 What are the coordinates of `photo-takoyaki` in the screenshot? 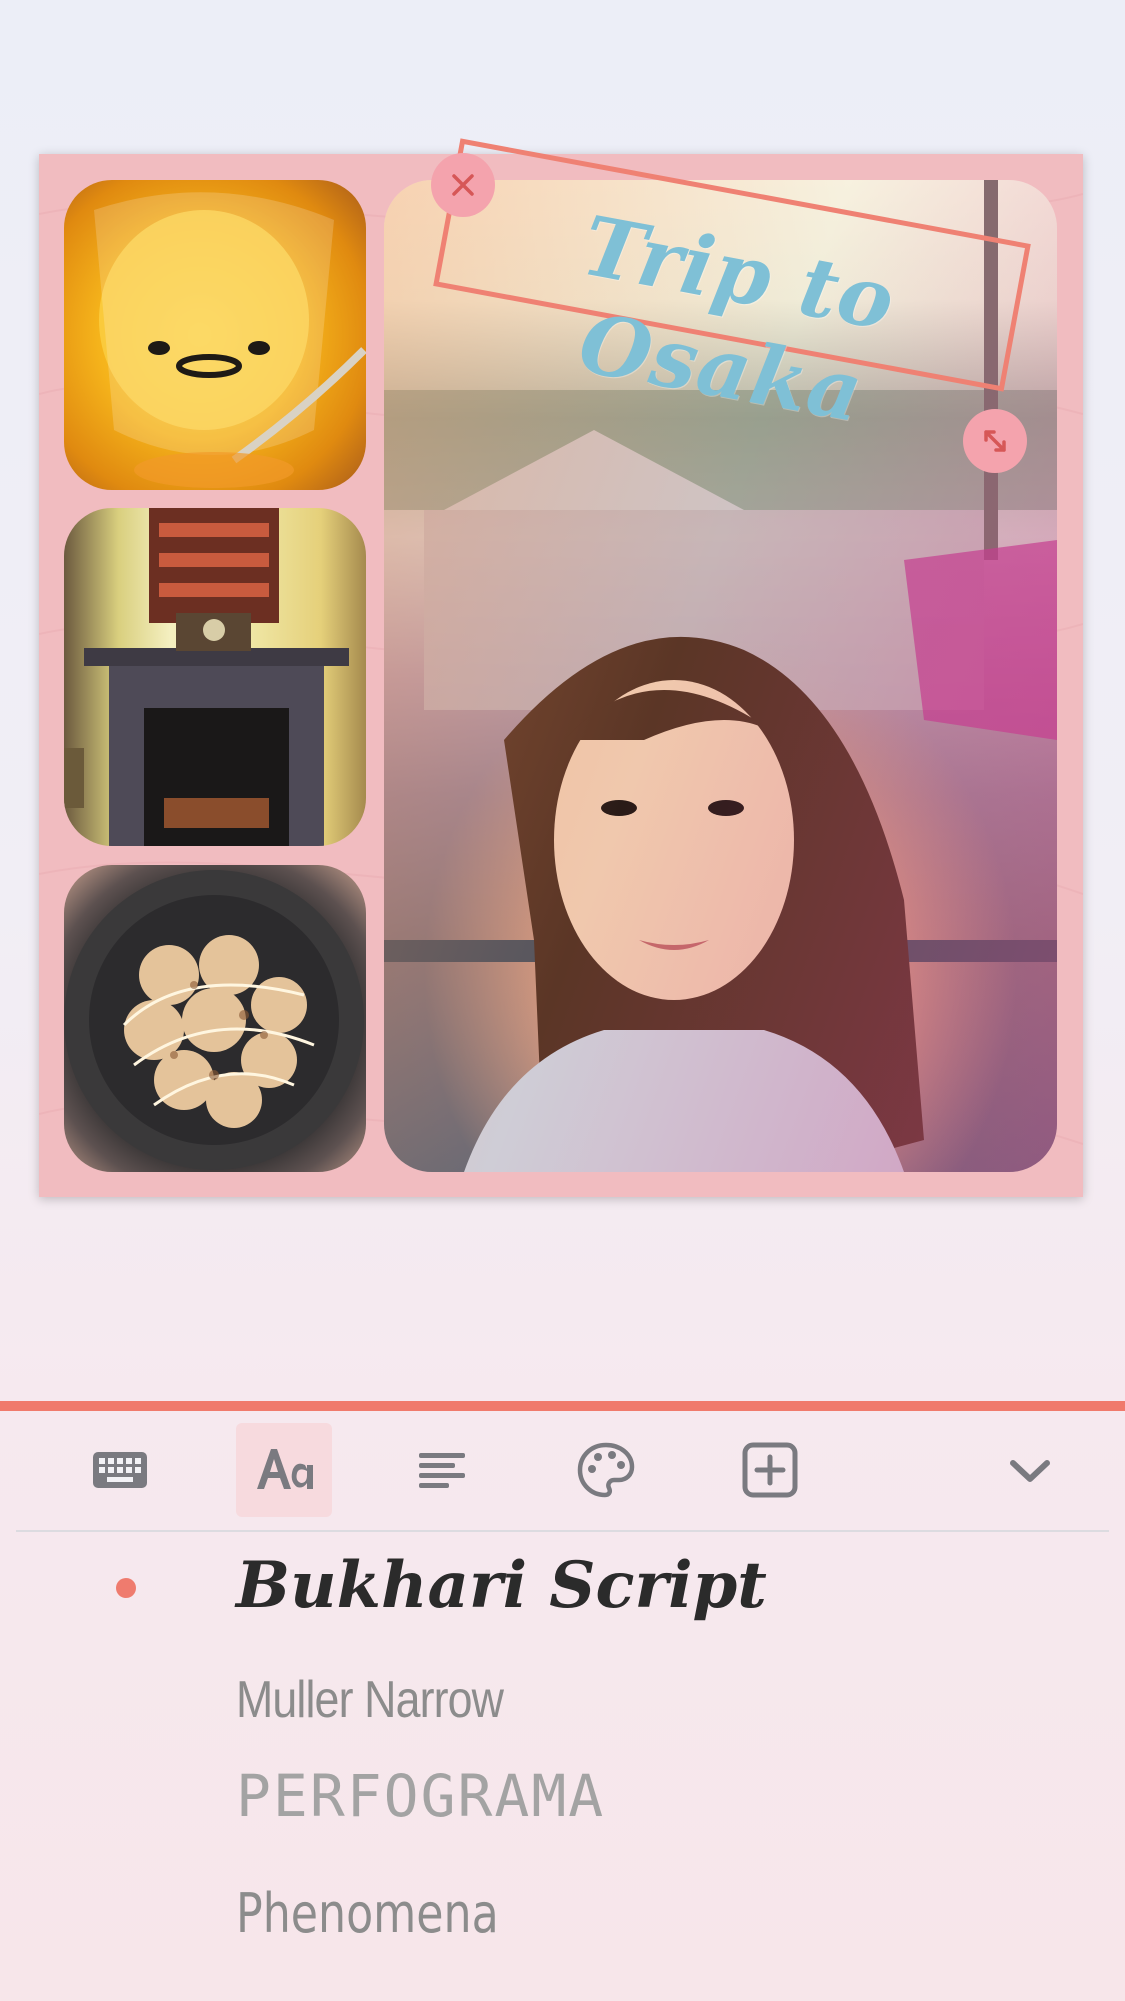 It's located at (215, 1018).